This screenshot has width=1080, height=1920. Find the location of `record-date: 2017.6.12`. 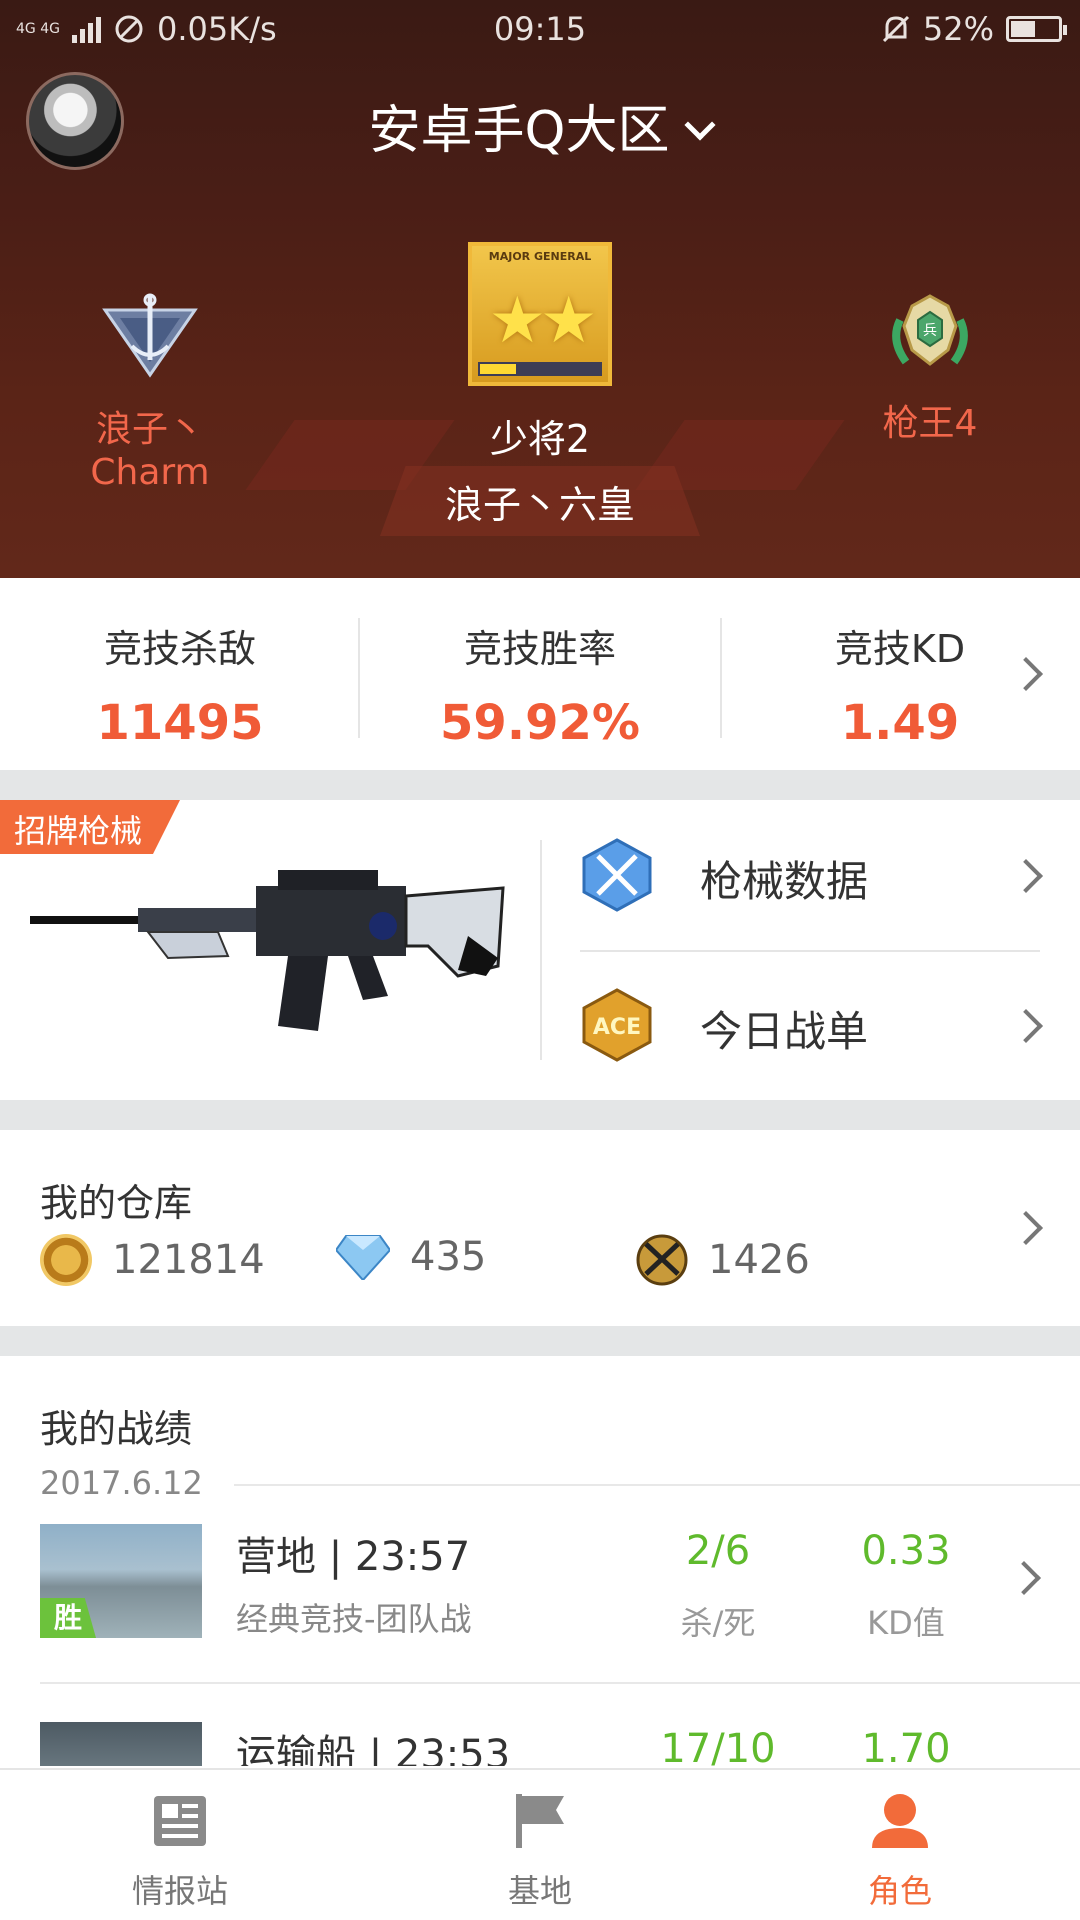

record-date: 2017.6.12 is located at coordinates (121, 1483).